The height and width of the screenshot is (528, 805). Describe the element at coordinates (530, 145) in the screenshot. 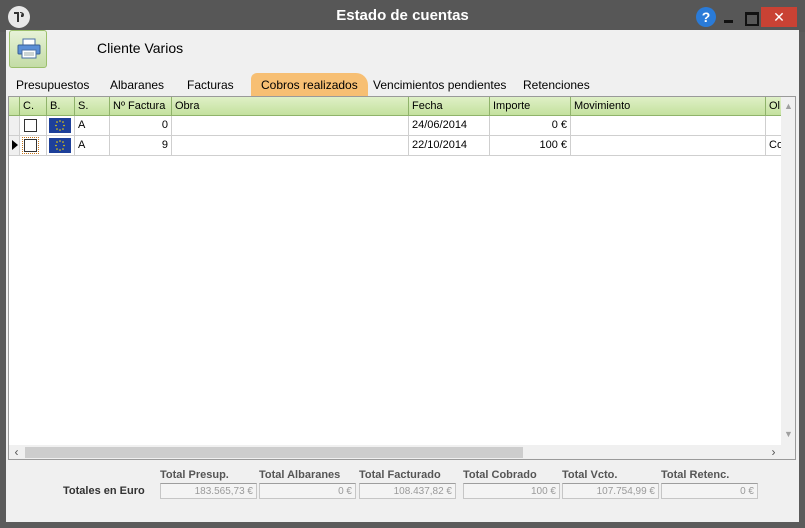

I see `cell-importe: 100 €` at that location.